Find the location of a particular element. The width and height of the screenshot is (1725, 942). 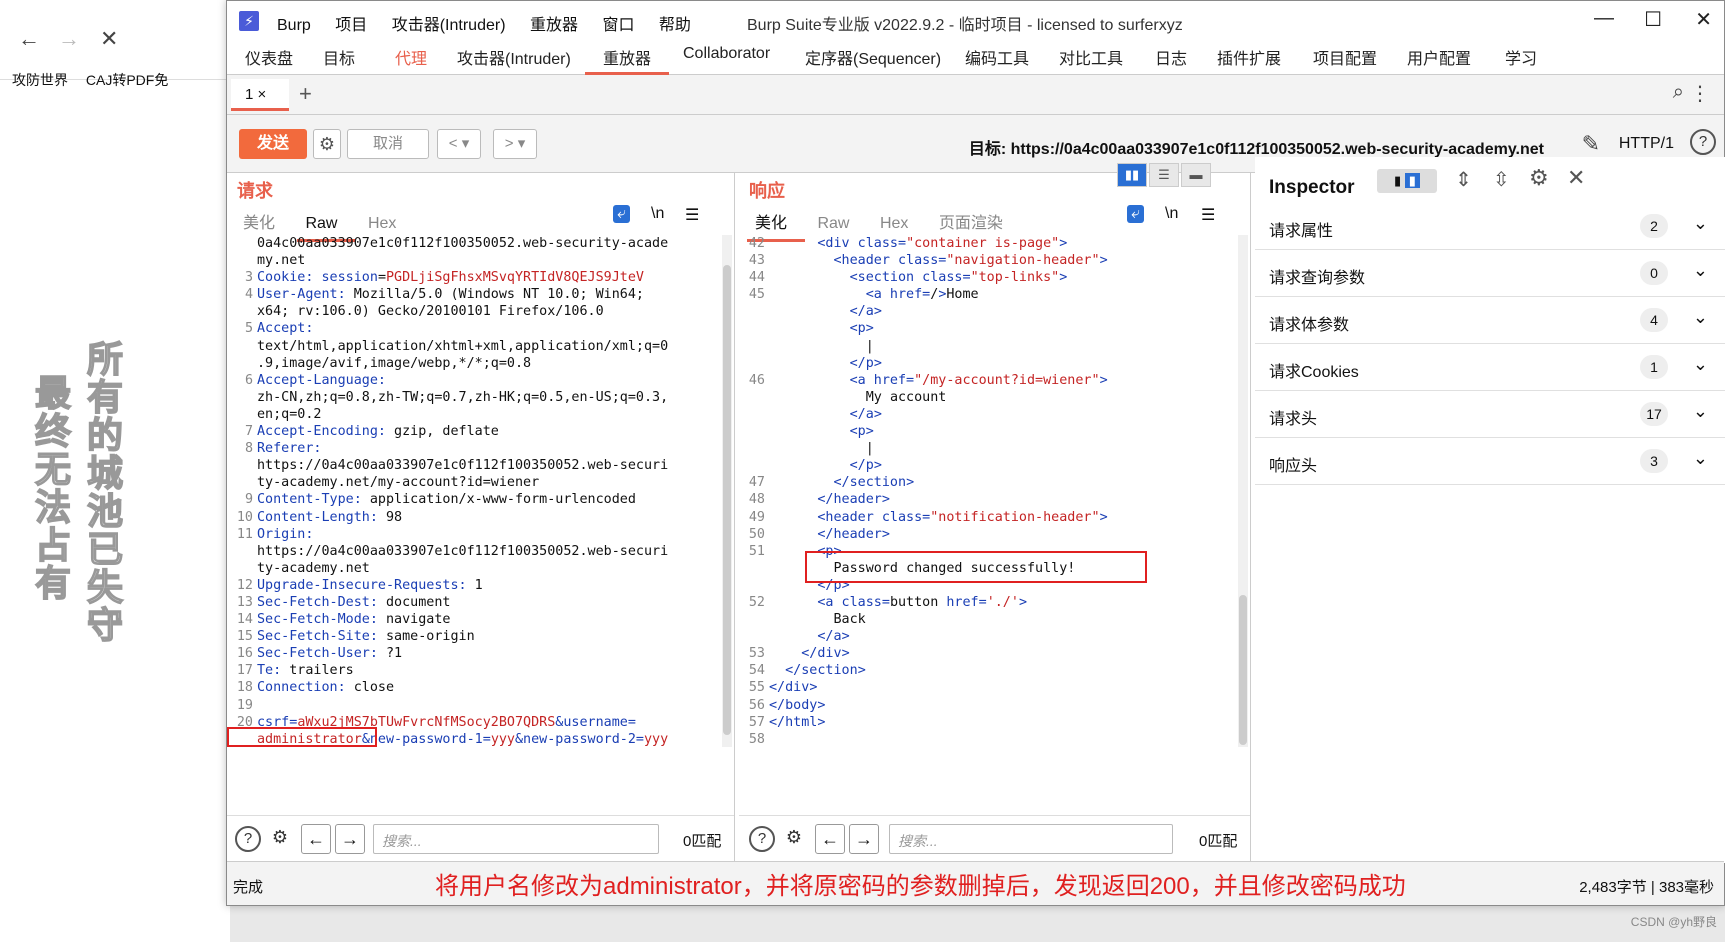

code-line: 18 Connection: close is located at coordinates (473, 687).